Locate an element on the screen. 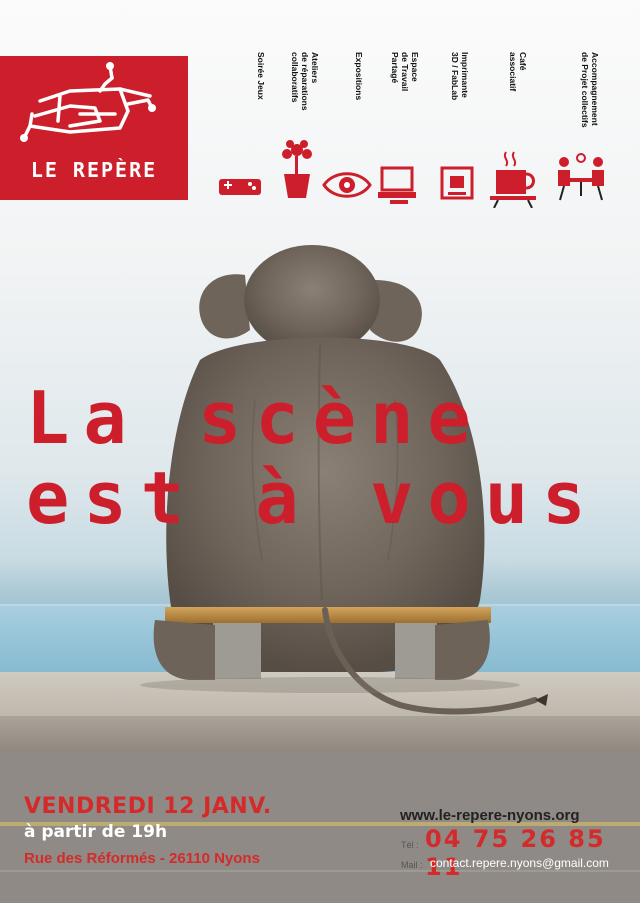 This screenshot has height=903, width=640. service-label-accompagnement: Accompagnement de Projet collectifs is located at coordinates (590, 90).